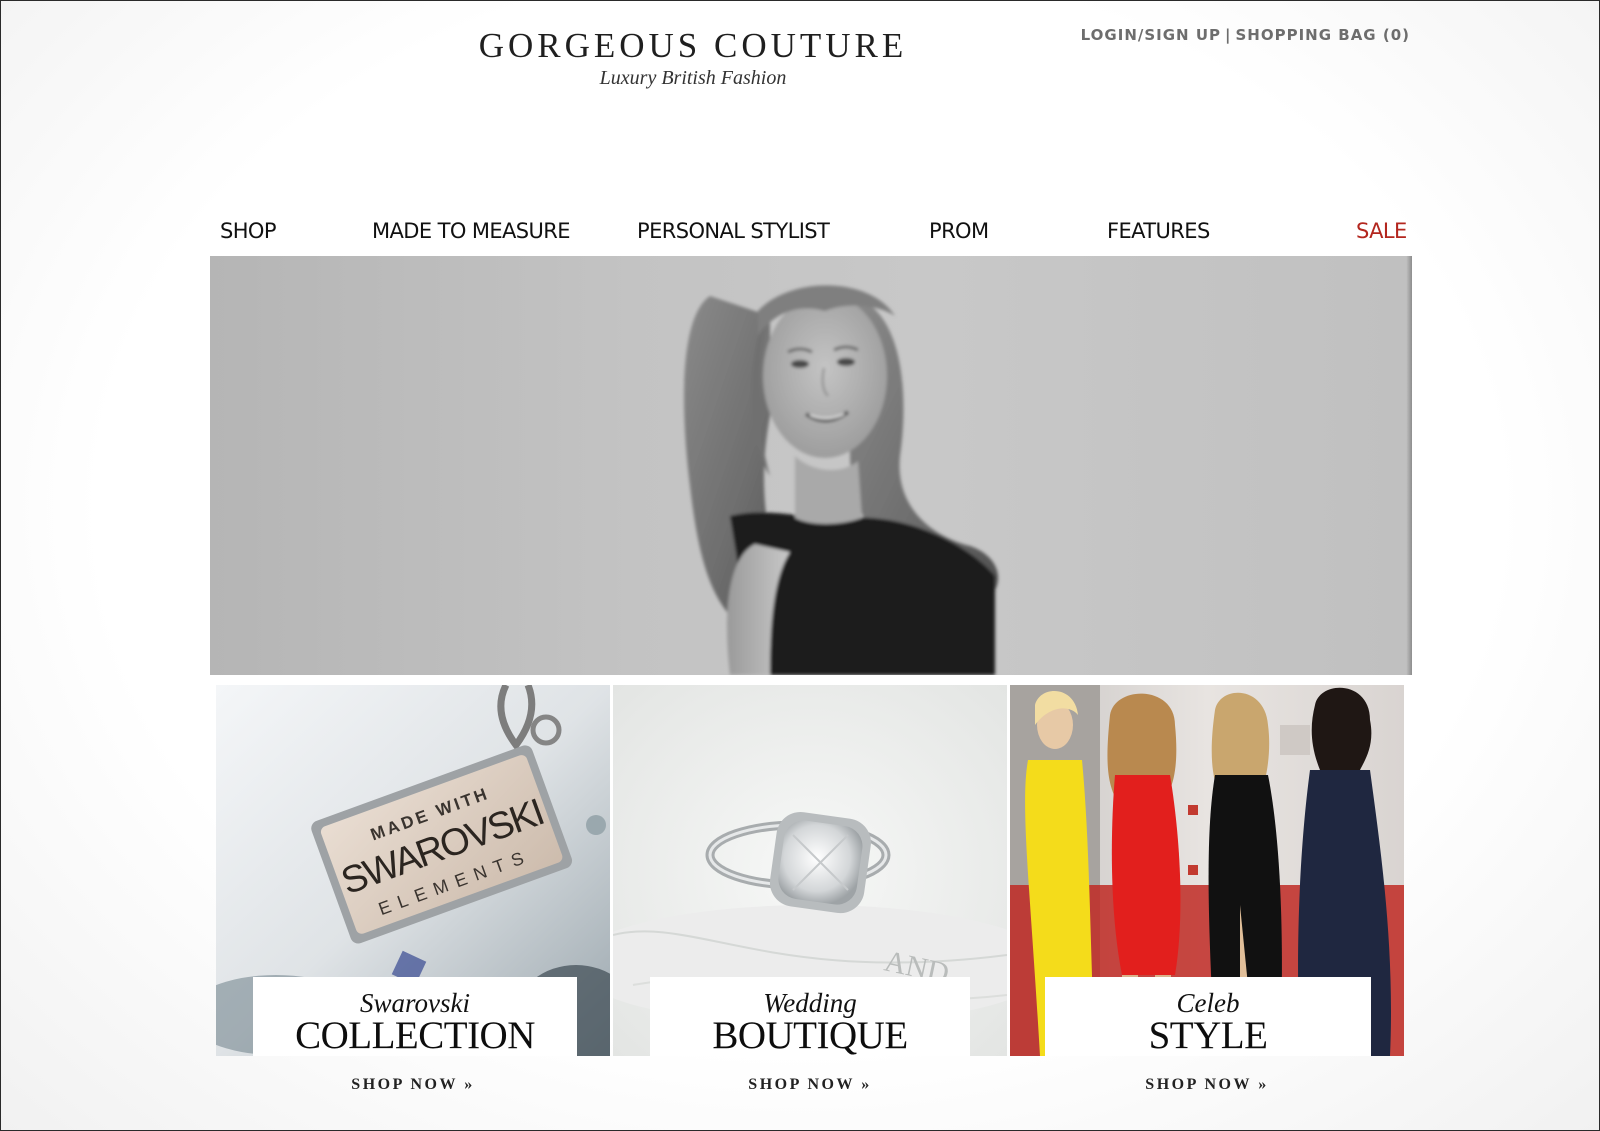  Describe the element at coordinates (810, 1035) in the screenshot. I see `promo-tile-heading: BOUTIQUE` at that location.